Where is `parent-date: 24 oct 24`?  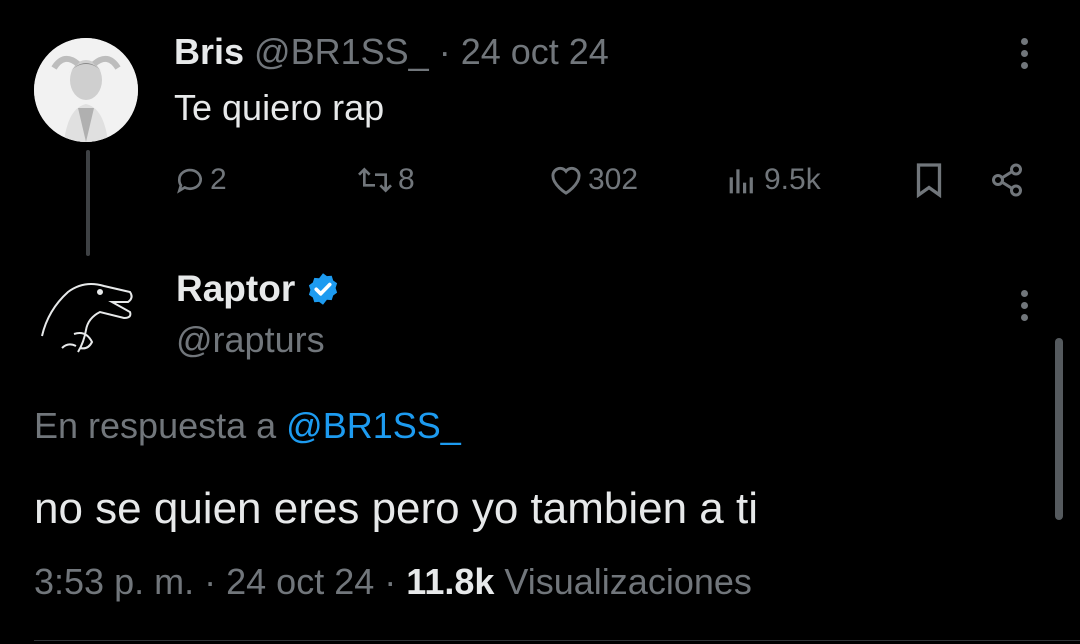
parent-date: 24 oct 24 is located at coordinates (535, 51).